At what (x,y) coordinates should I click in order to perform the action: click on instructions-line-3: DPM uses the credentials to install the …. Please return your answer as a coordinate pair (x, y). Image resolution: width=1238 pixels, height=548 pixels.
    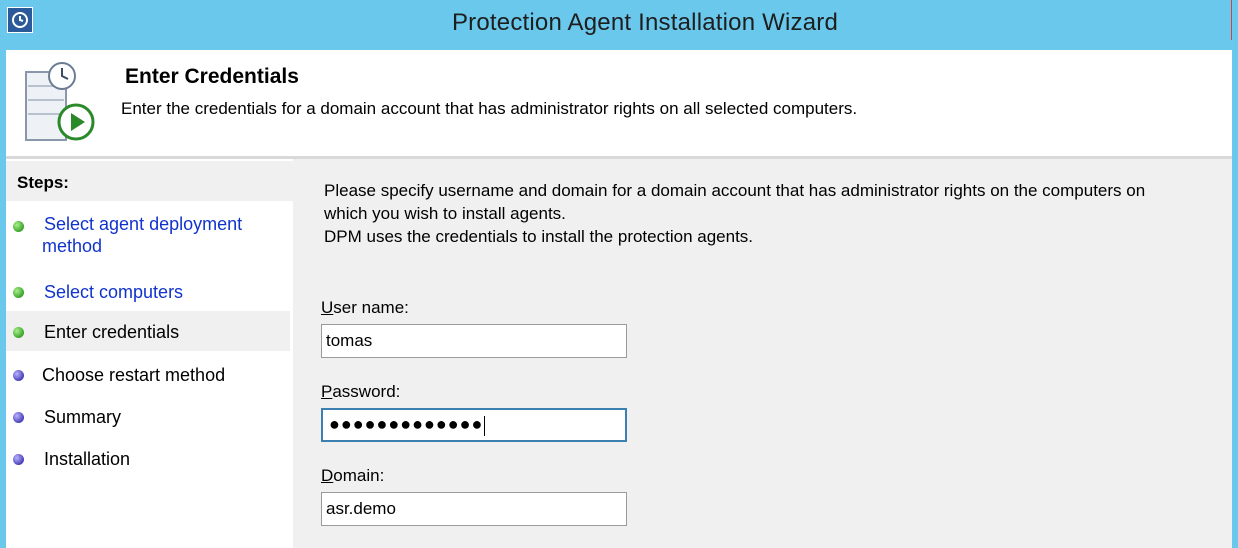
    Looking at the image, I should click on (539, 236).